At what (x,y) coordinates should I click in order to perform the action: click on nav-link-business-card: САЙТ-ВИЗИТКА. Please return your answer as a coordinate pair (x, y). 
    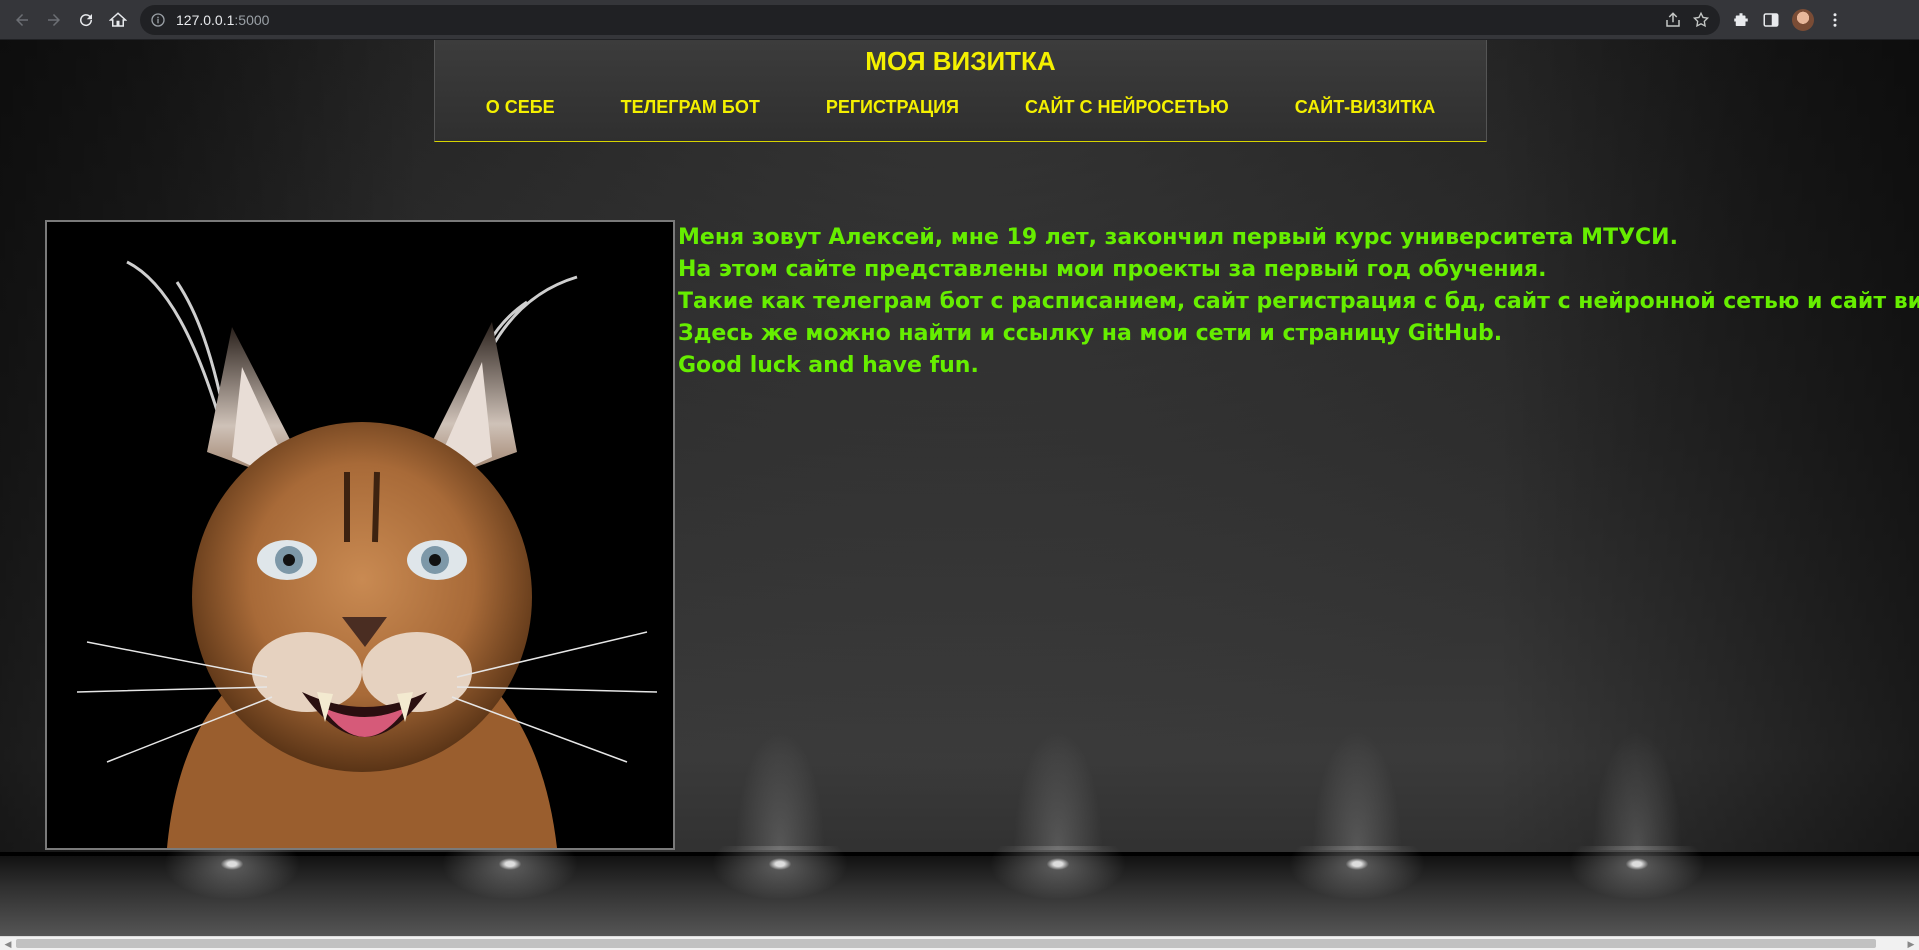
    Looking at the image, I should click on (1365, 107).